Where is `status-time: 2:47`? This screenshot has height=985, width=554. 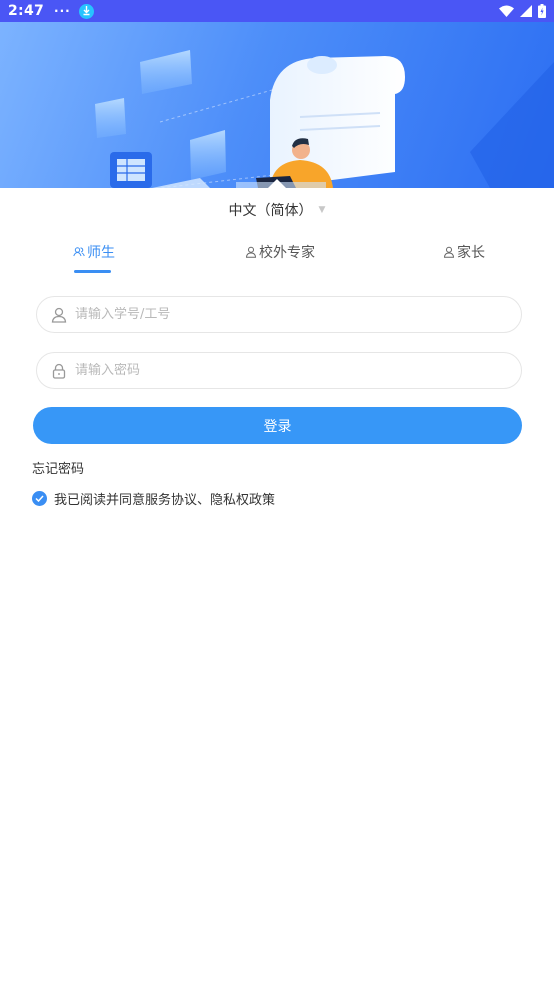 status-time: 2:47 is located at coordinates (26, 11).